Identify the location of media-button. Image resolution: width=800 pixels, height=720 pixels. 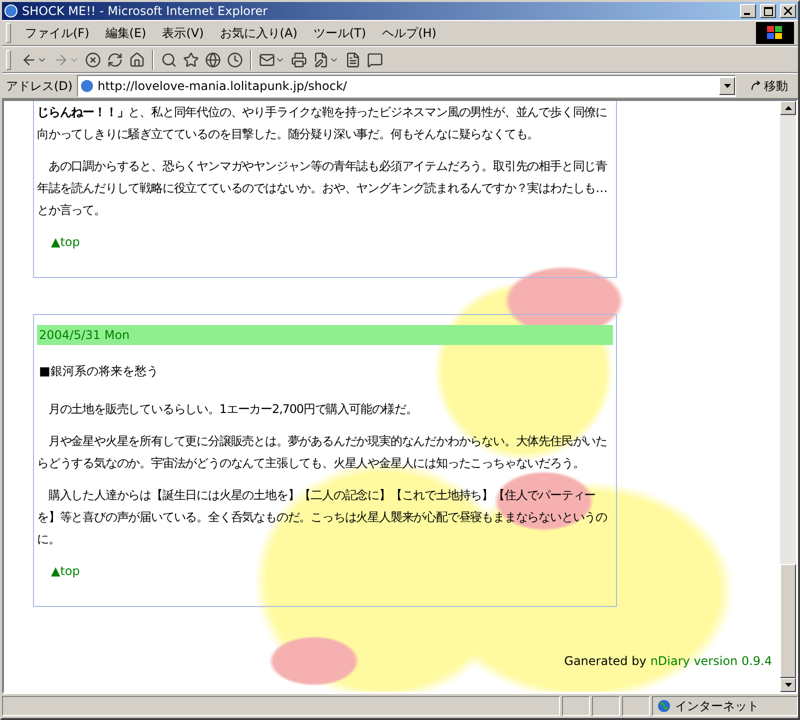
(213, 60).